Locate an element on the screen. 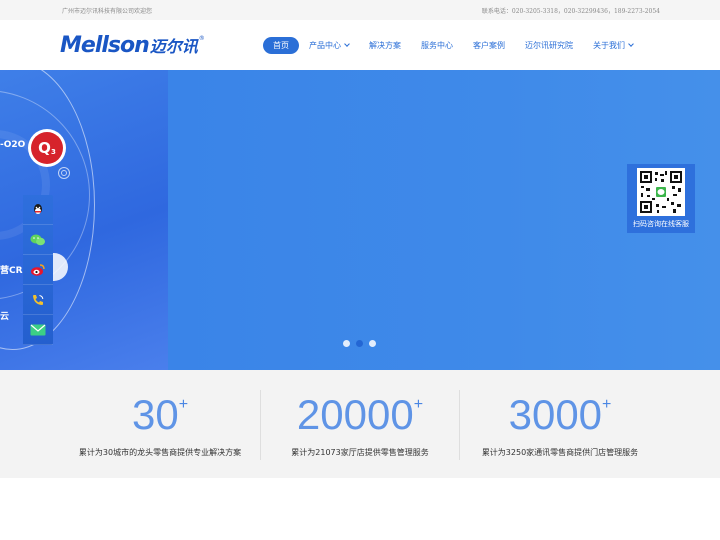  nav-item-service: 服务中心 is located at coordinates (437, 45).